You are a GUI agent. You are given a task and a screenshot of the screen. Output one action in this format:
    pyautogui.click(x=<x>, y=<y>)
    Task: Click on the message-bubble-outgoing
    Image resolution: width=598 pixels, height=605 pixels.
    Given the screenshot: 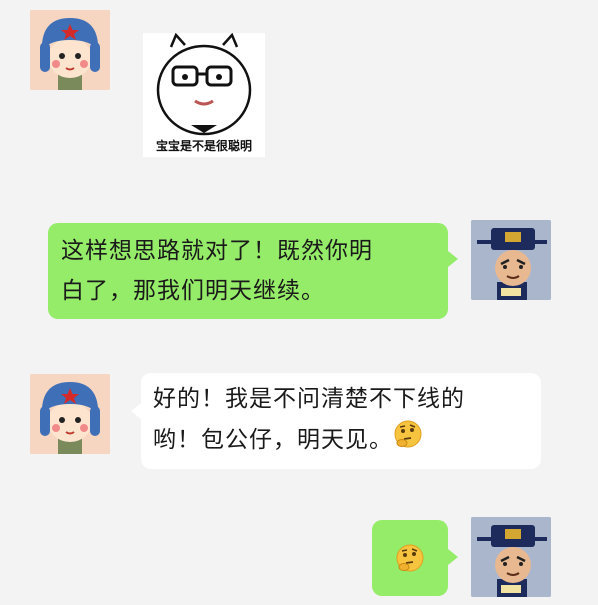 What is the action you would take?
    pyautogui.click(x=410, y=558)
    